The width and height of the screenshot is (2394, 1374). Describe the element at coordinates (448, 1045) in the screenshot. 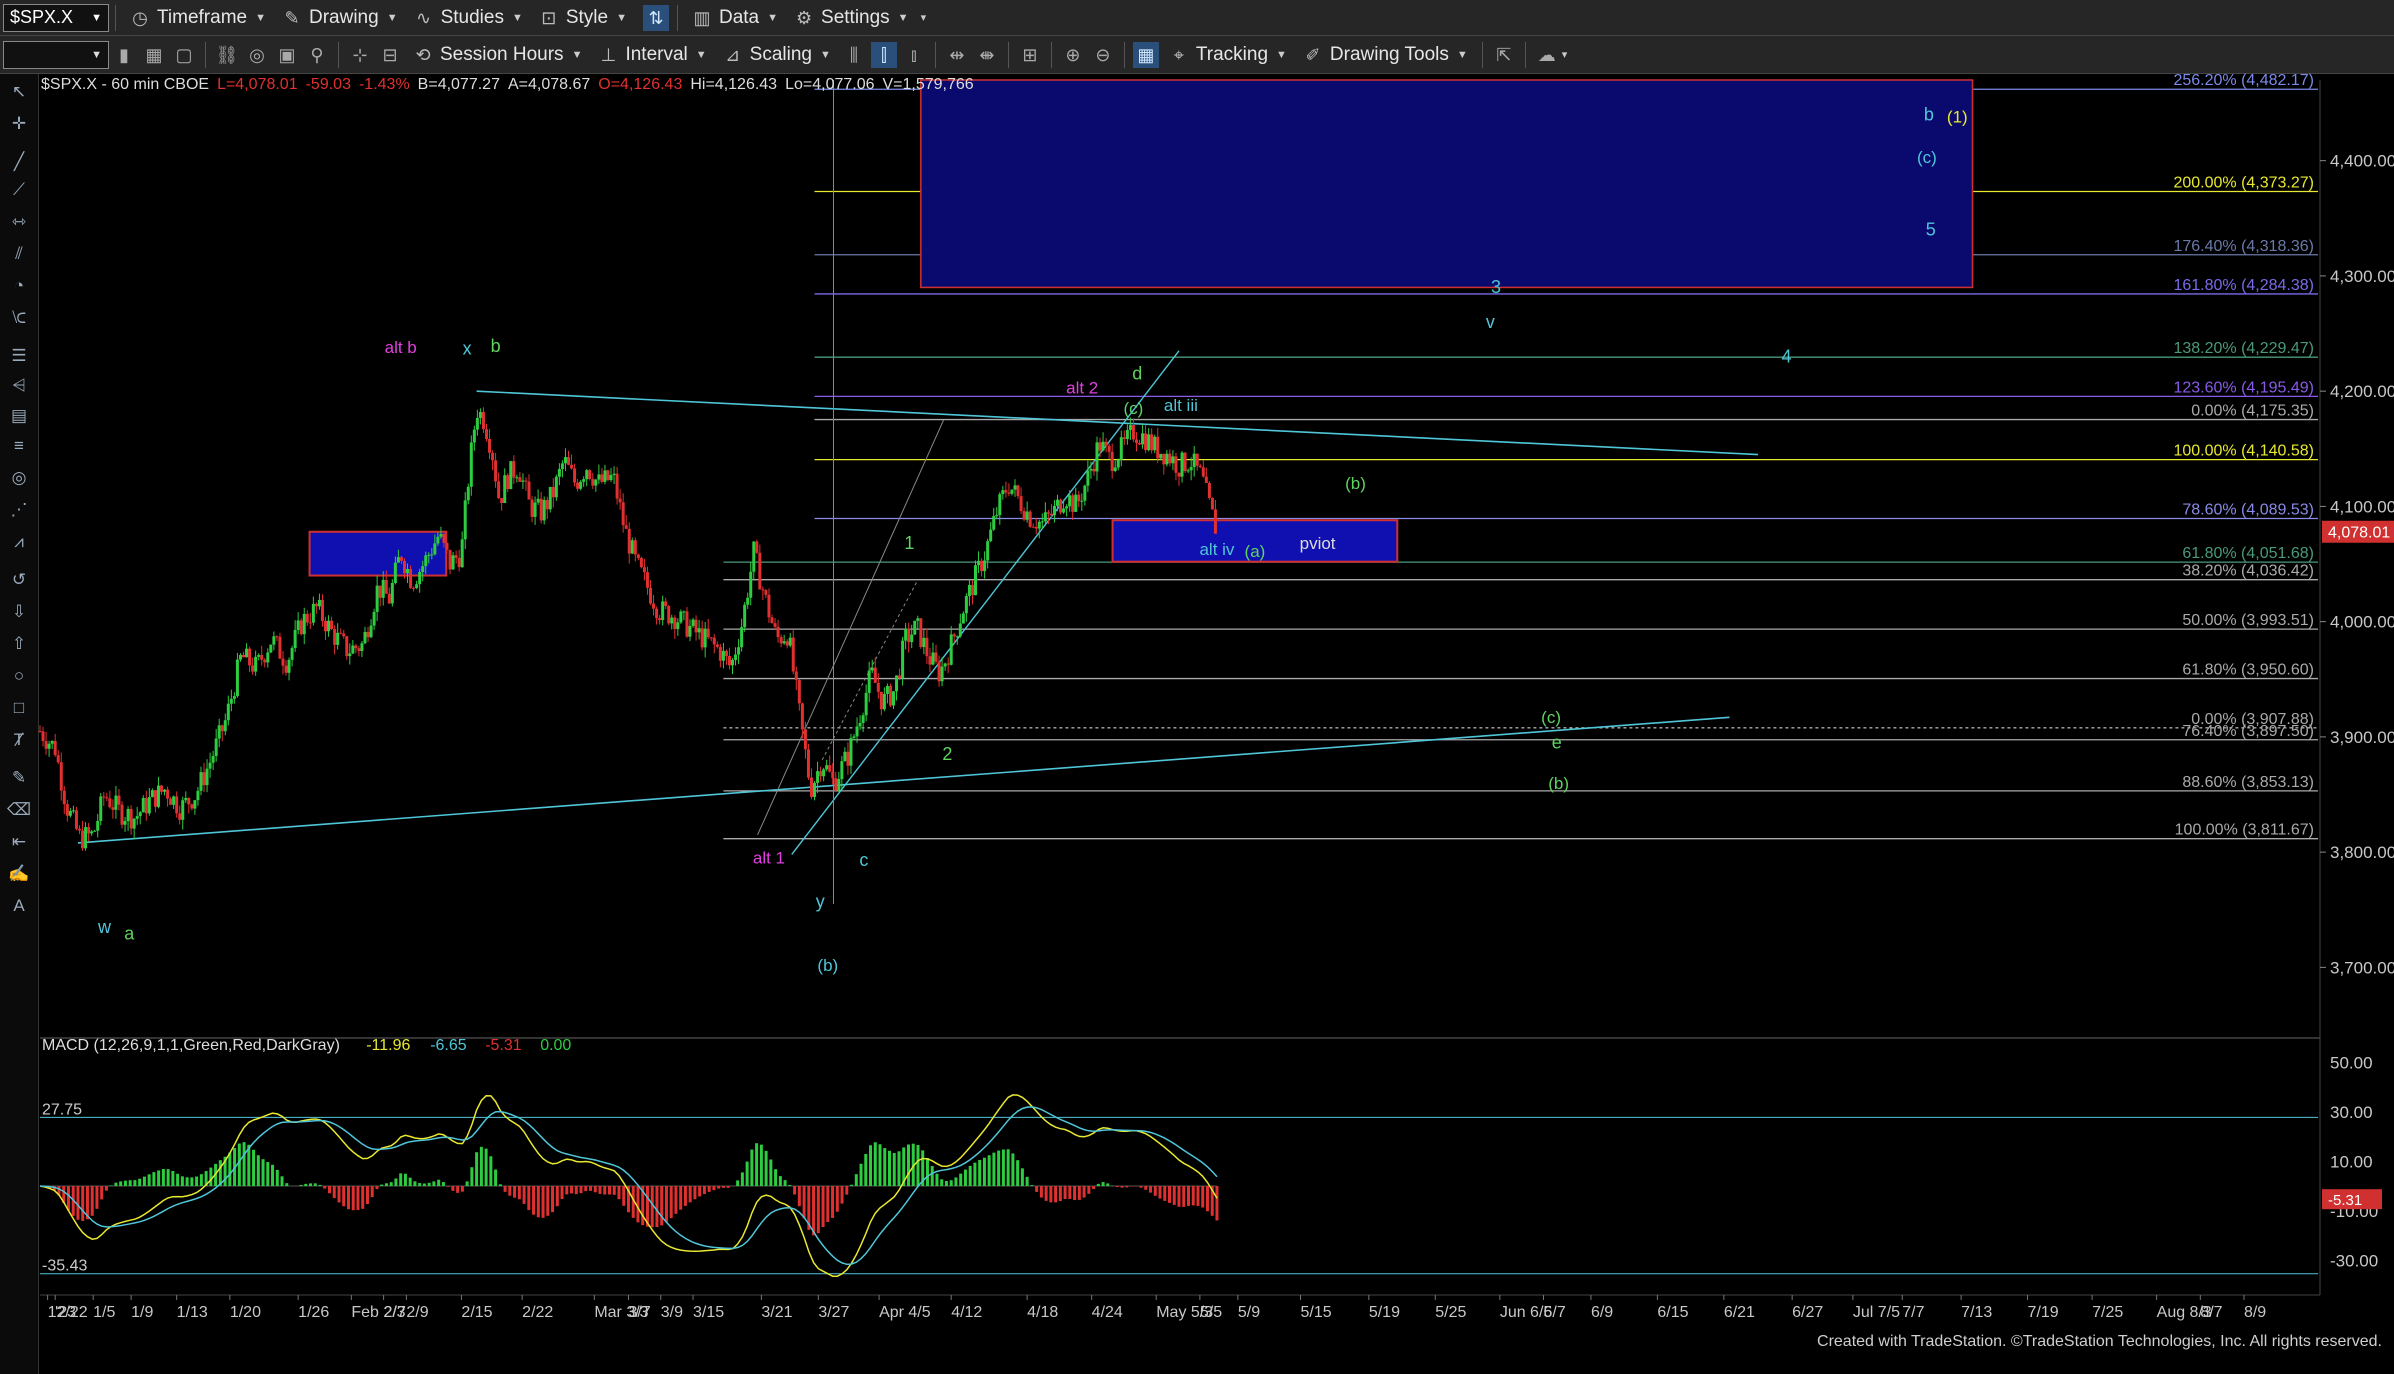

I see `macd-value: -6.65` at that location.